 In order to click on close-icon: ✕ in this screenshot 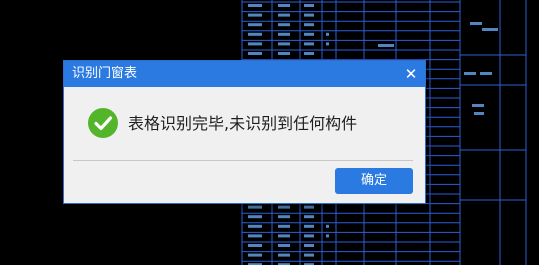, I will do `click(411, 74)`.